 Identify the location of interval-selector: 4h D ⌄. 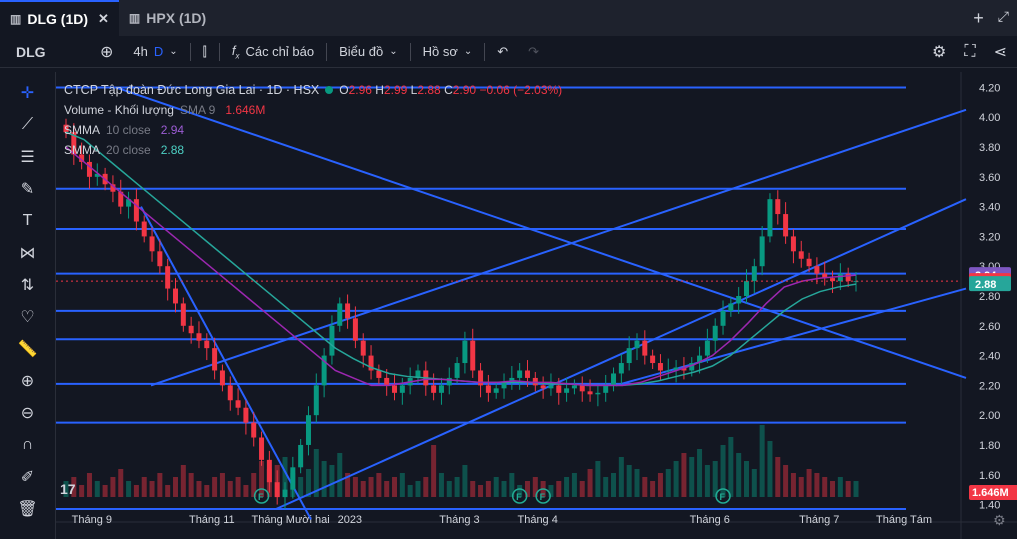
(155, 52).